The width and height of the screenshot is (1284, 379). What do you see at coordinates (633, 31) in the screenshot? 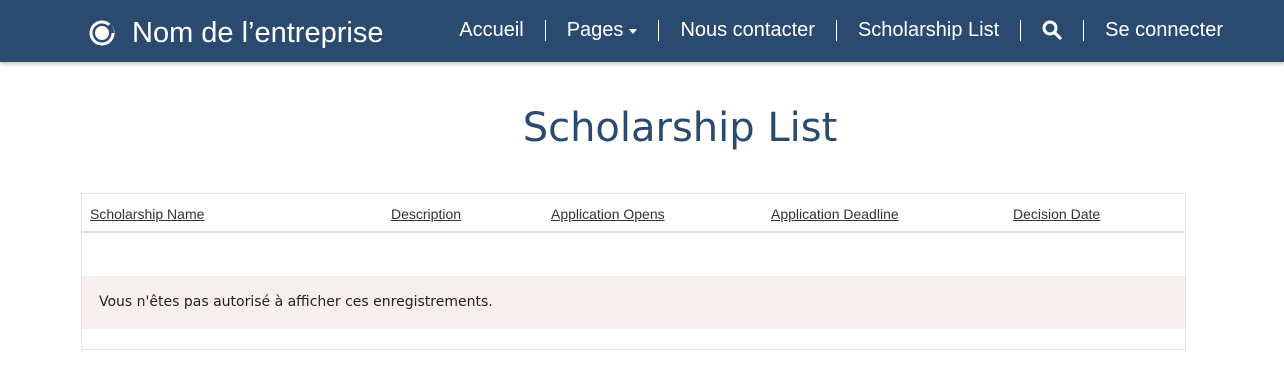
I see `caret-down-icon` at bounding box center [633, 31].